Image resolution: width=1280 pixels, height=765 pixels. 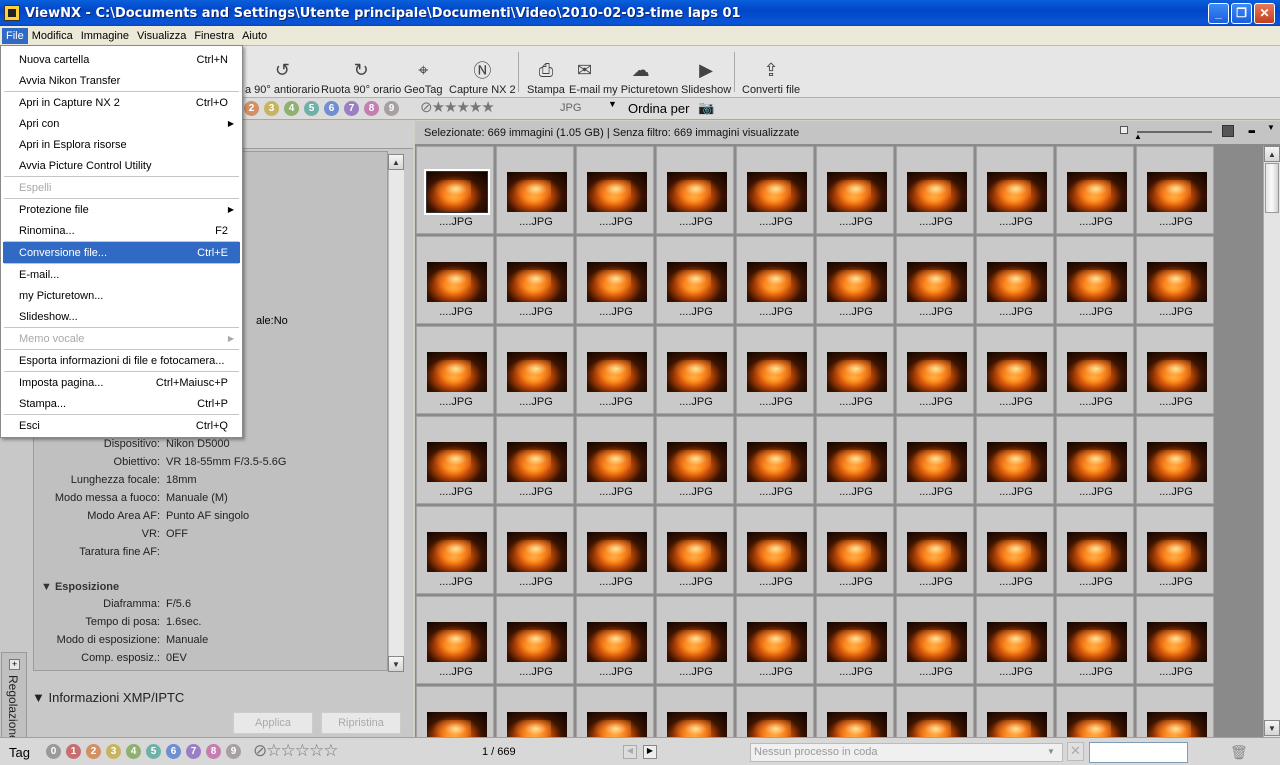 I want to click on file-menu-item: Apri in Esplora risorse, so click(x=121, y=144).